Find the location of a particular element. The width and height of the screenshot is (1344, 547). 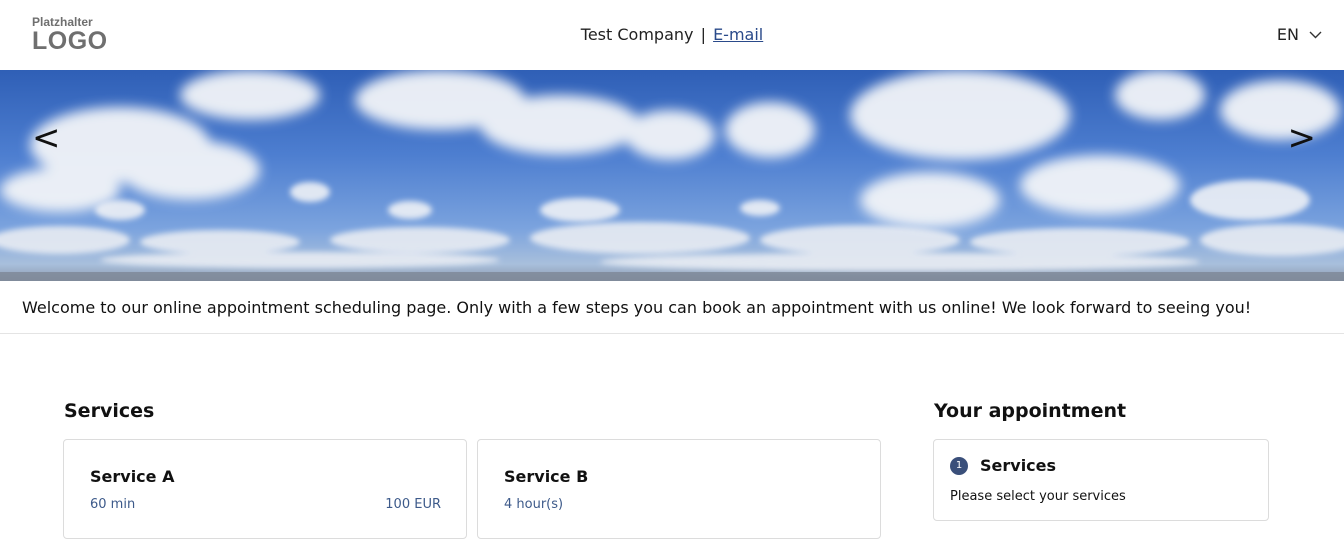

service-duration: 4 hour(s) is located at coordinates (534, 504).